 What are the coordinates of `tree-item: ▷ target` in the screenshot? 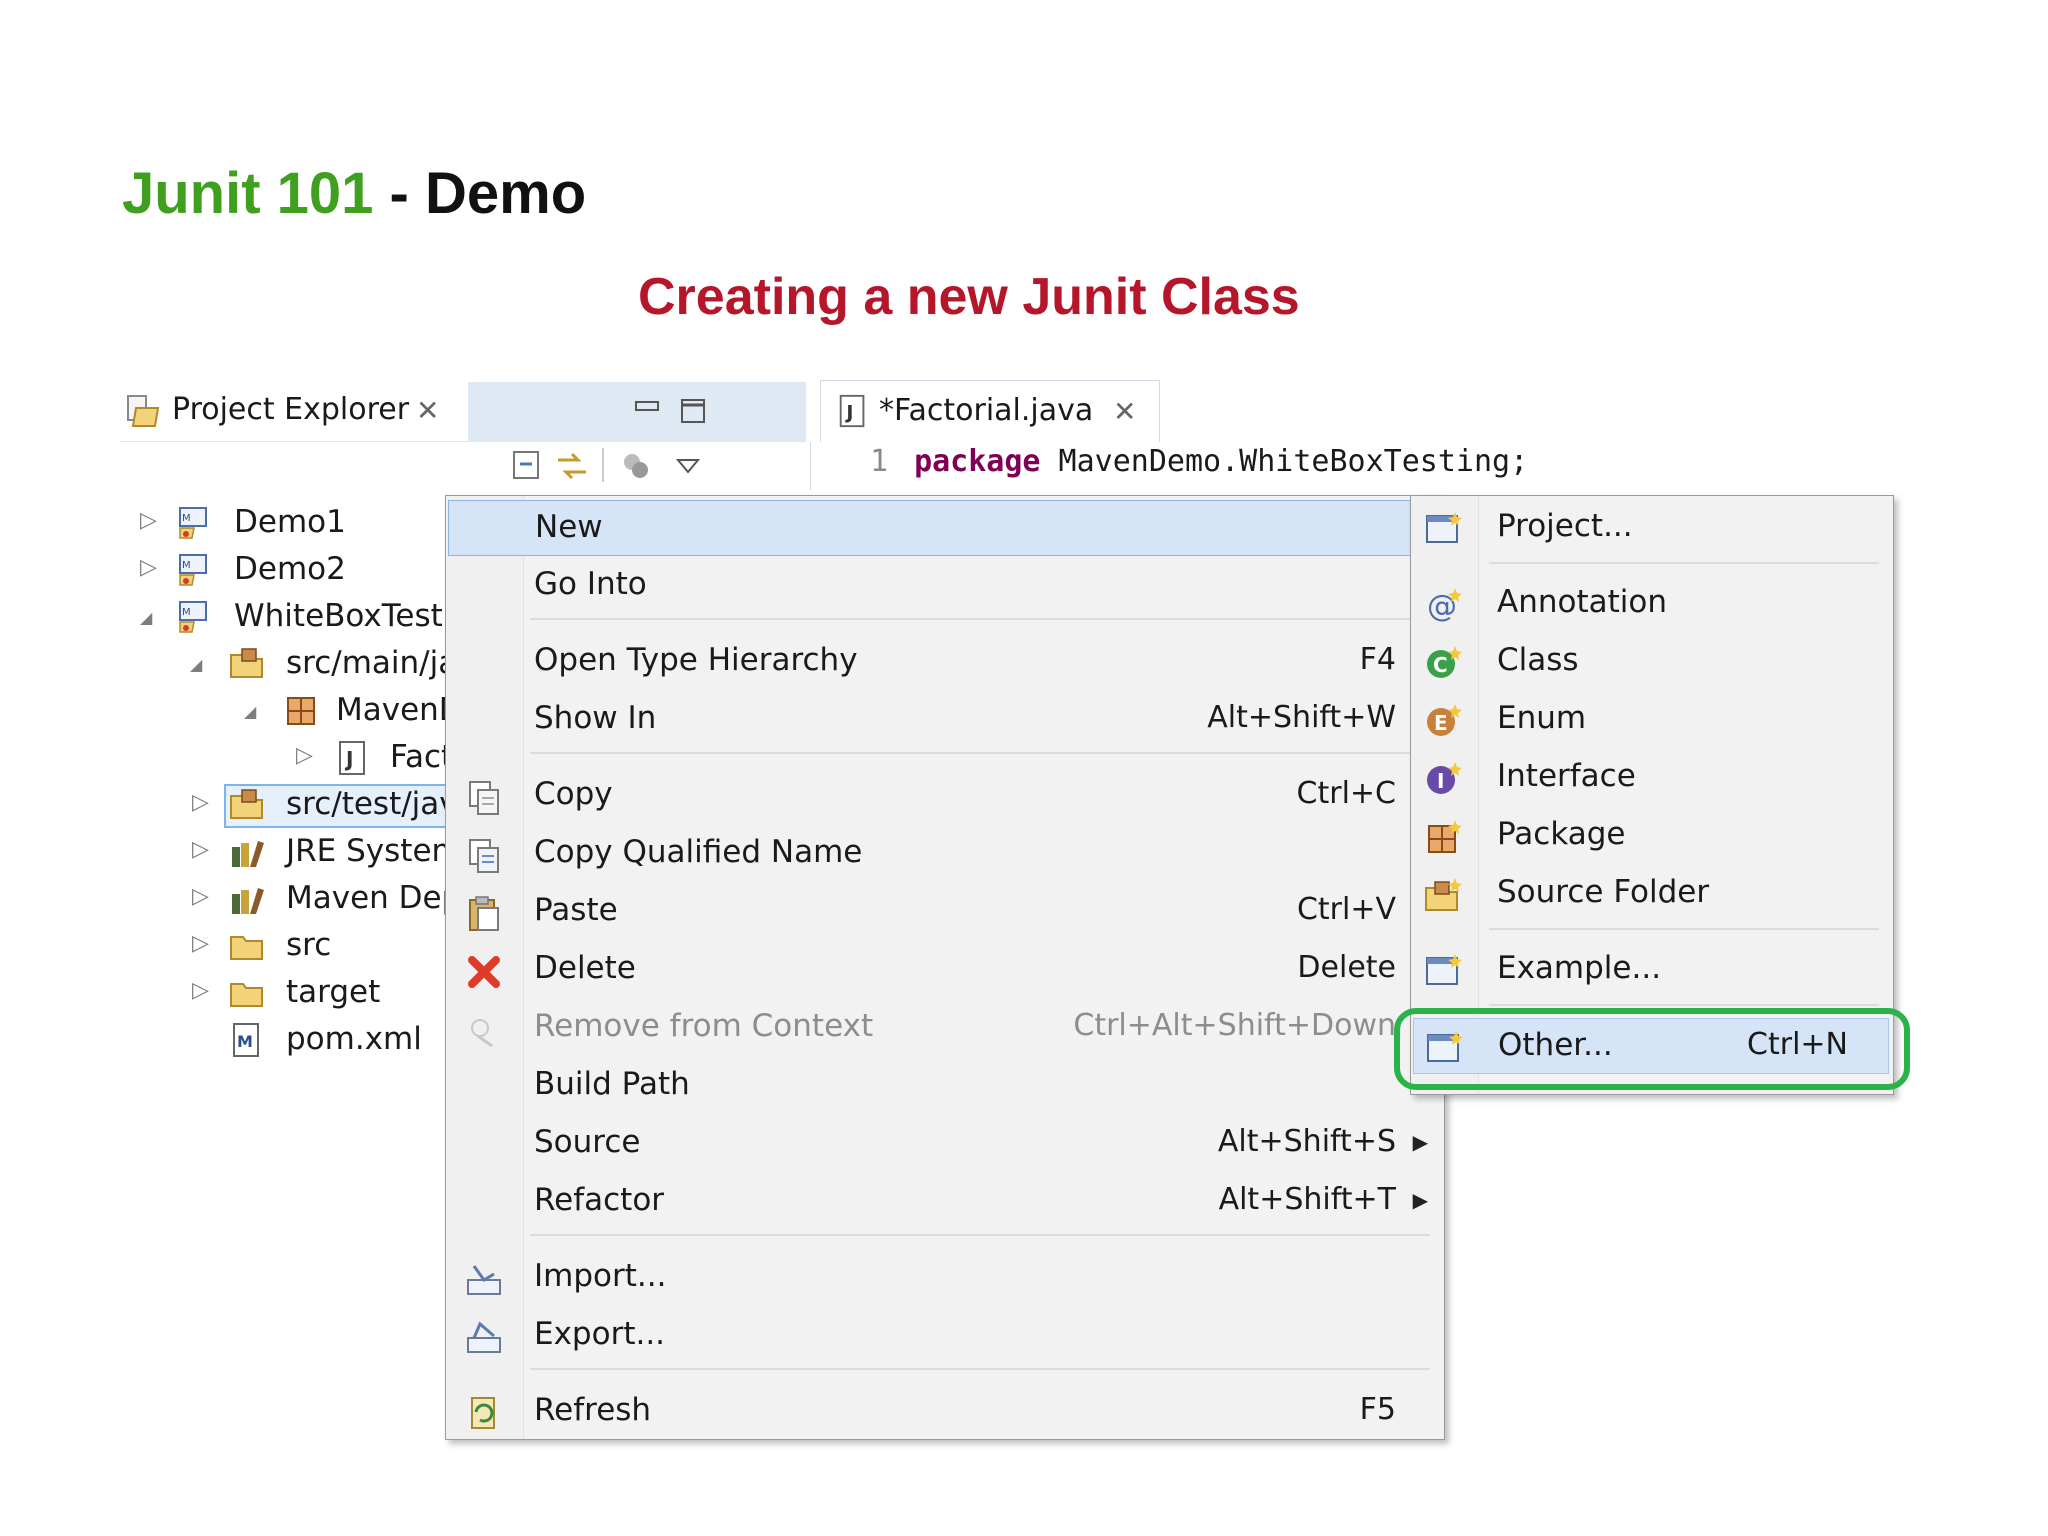 It's located at (285, 995).